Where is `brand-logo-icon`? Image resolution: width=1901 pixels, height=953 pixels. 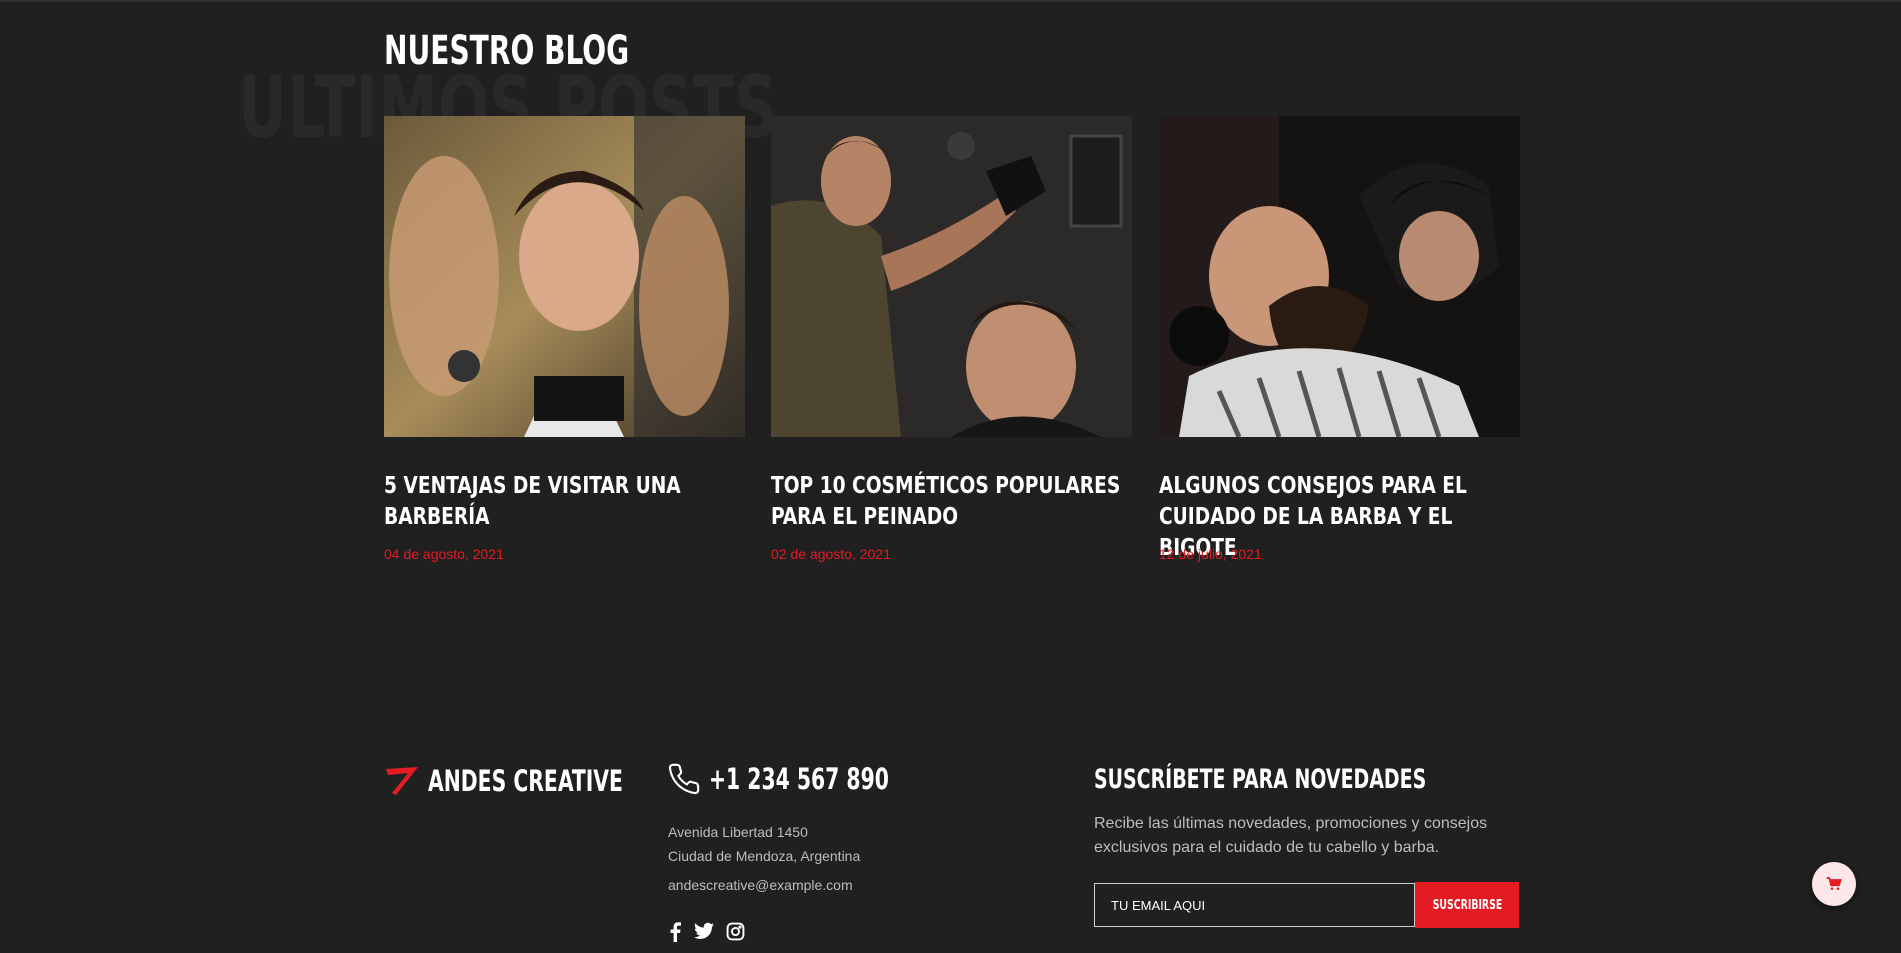 brand-logo-icon is located at coordinates (402, 781).